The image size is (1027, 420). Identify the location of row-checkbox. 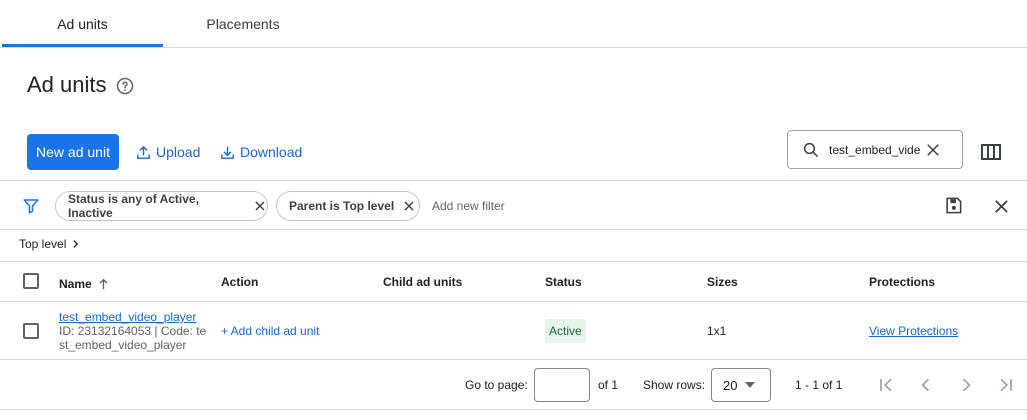
(31, 331).